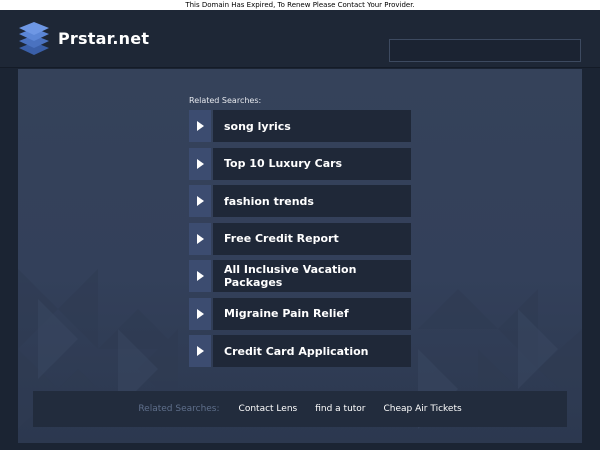  What do you see at coordinates (312, 163) in the screenshot?
I see `related-link-label: Top 10 Luxury Cars` at bounding box center [312, 163].